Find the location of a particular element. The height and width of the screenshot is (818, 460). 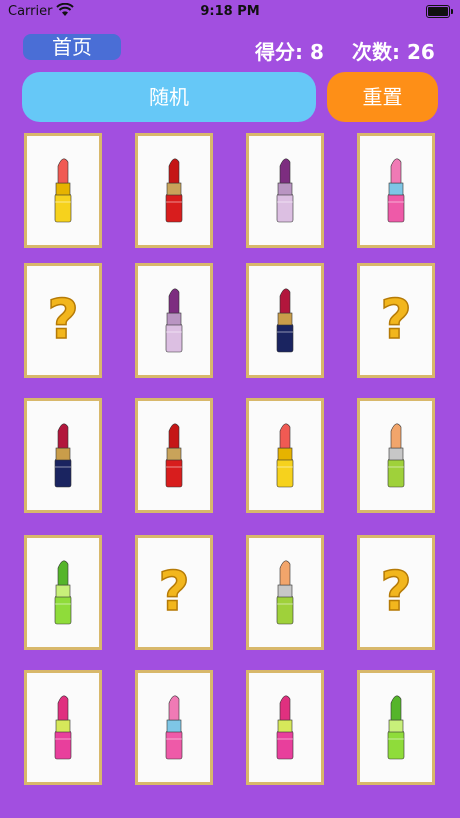

score-label: 得分: 8 is located at coordinates (289, 52).